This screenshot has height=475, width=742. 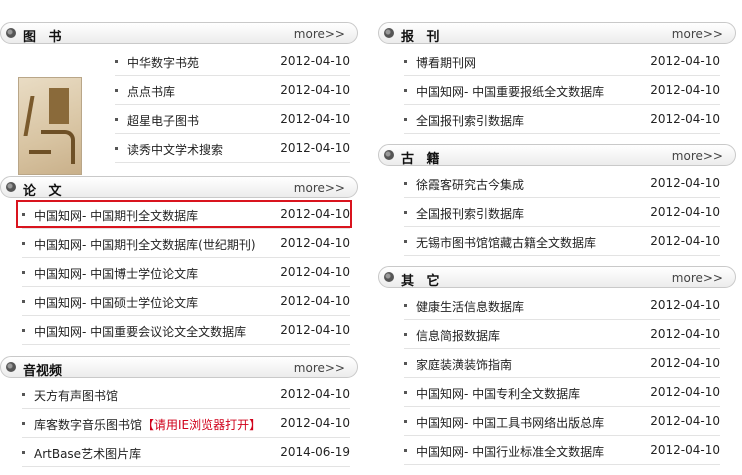 What do you see at coordinates (232, 119) in the screenshot?
I see `list-item: 超星电子图书 2012-04-10` at bounding box center [232, 119].